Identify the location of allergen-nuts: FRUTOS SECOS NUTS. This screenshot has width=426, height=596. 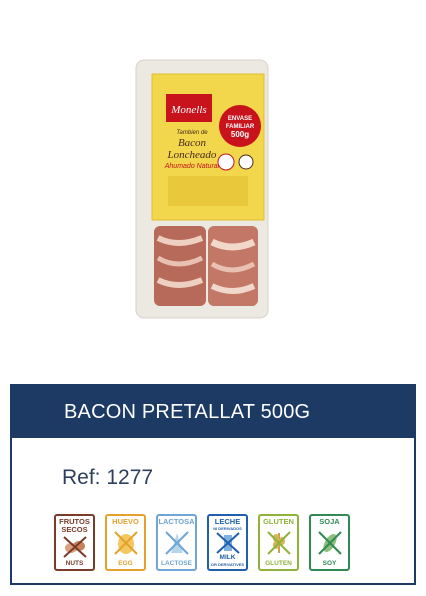
(74, 542).